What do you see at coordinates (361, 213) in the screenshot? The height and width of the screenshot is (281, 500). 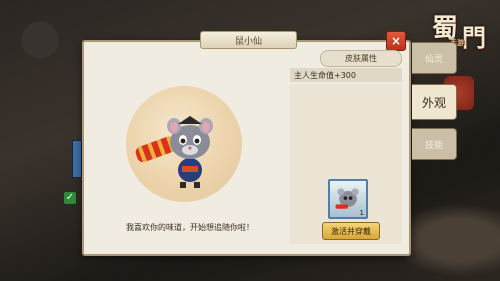 I see `item-quantity: 1` at bounding box center [361, 213].